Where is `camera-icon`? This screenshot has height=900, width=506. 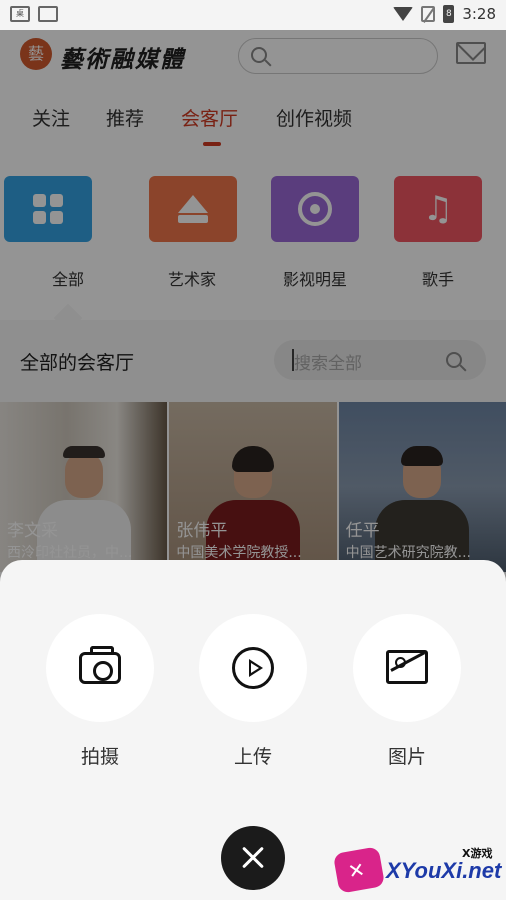 camera-icon is located at coordinates (100, 665).